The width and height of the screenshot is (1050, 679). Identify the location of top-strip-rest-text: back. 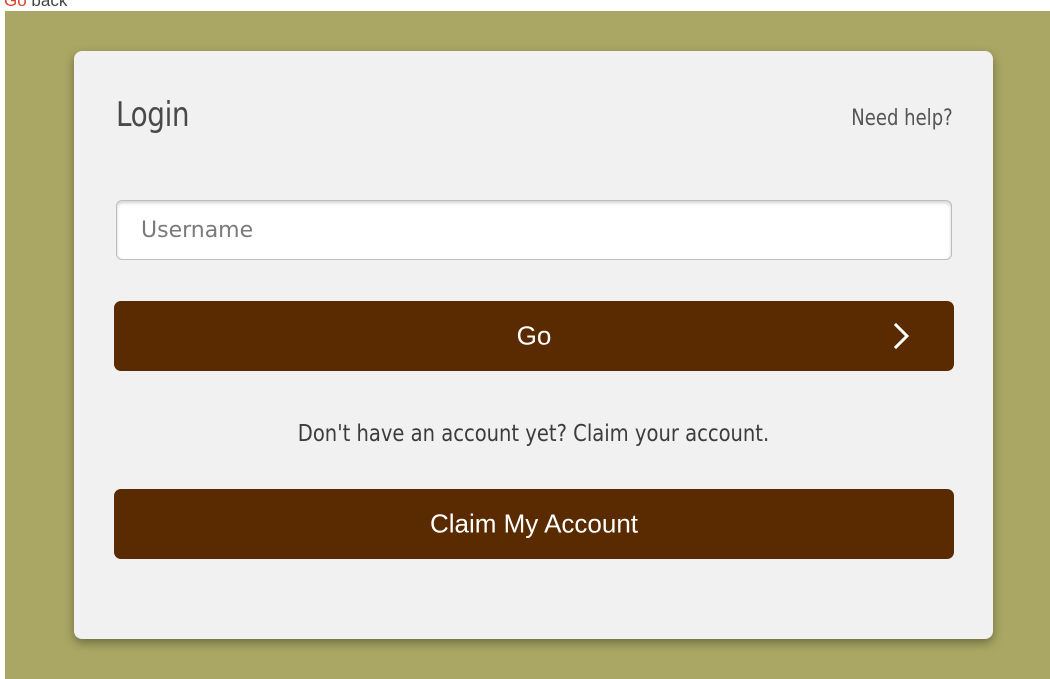
(49, 5).